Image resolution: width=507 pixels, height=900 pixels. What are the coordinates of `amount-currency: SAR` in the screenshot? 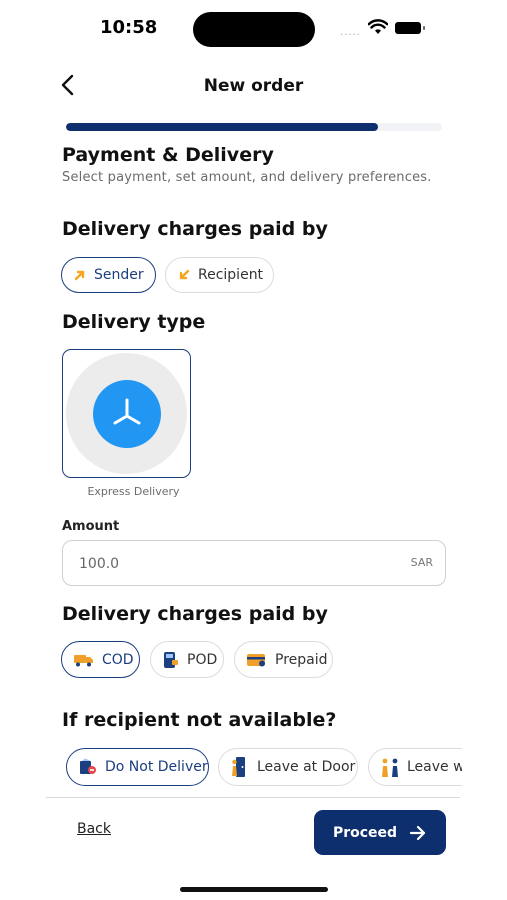 It's located at (421, 562).